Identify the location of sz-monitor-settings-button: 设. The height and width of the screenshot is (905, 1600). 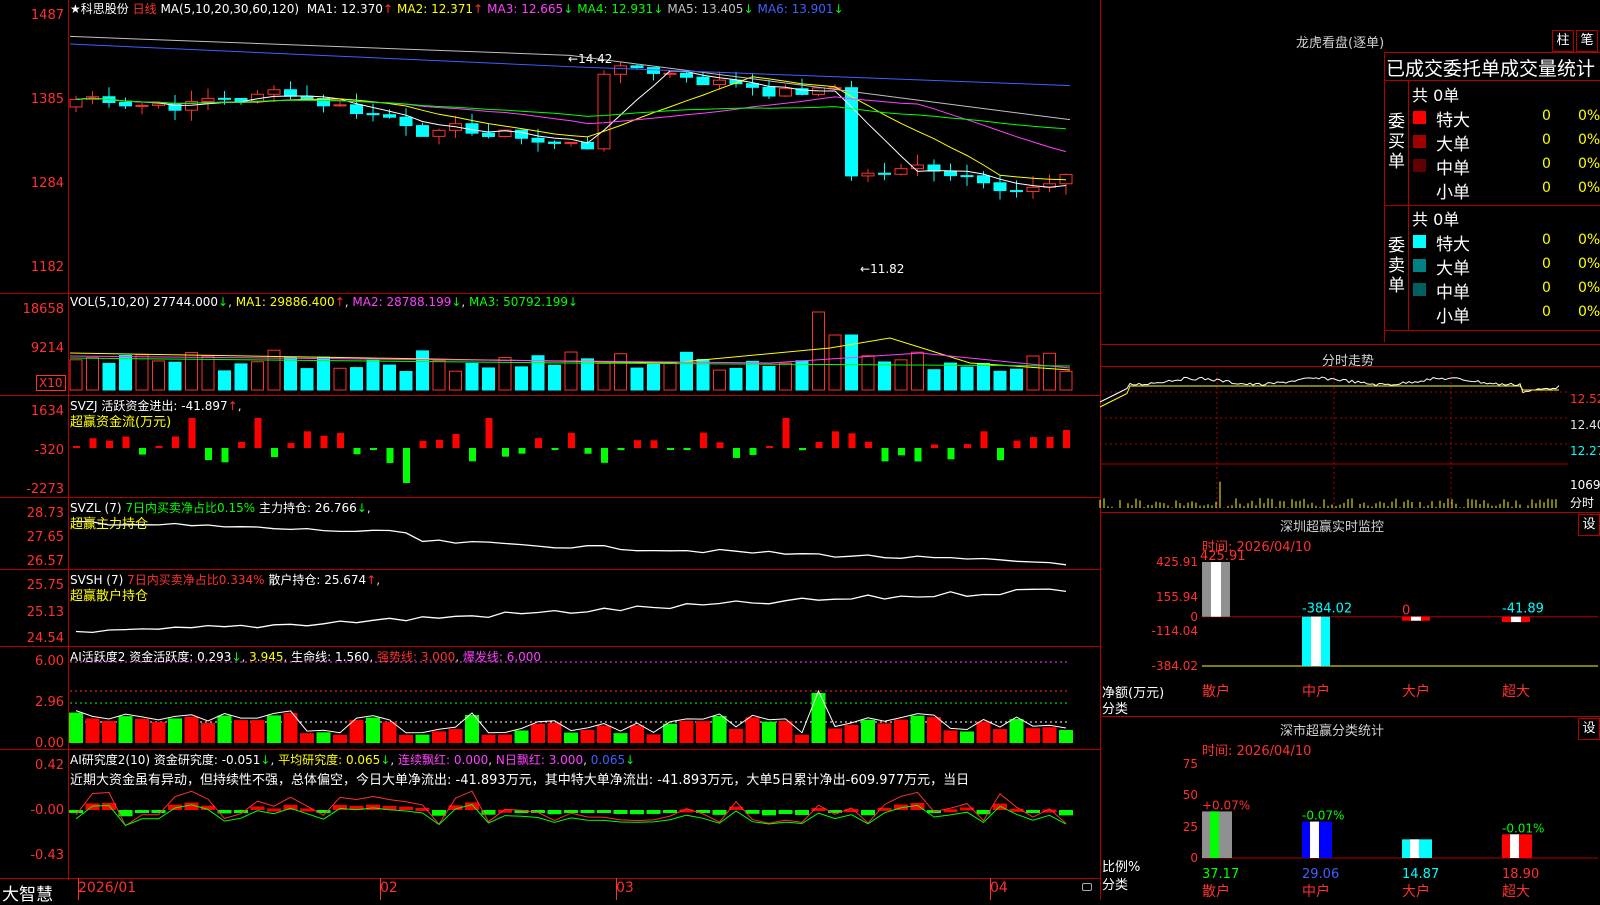
(1589, 525).